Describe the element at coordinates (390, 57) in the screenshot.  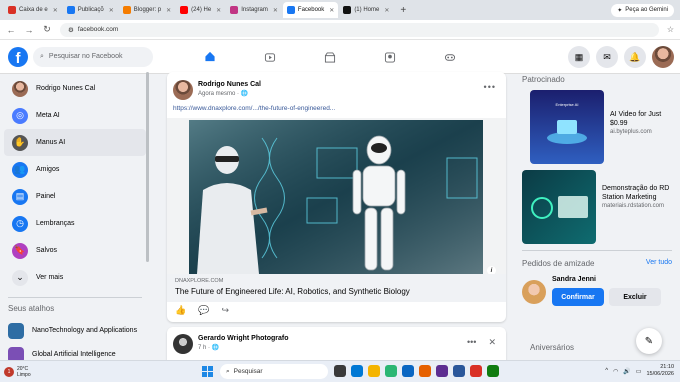
I see `nav-groups` at that location.